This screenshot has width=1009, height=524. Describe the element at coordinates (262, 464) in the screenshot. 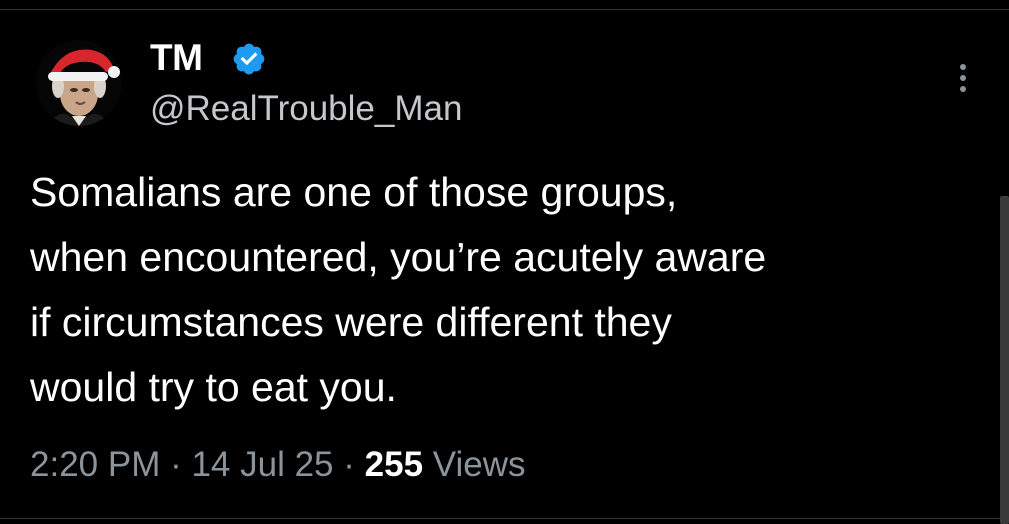

I see `tweet-date: 14 Jul 25` at that location.